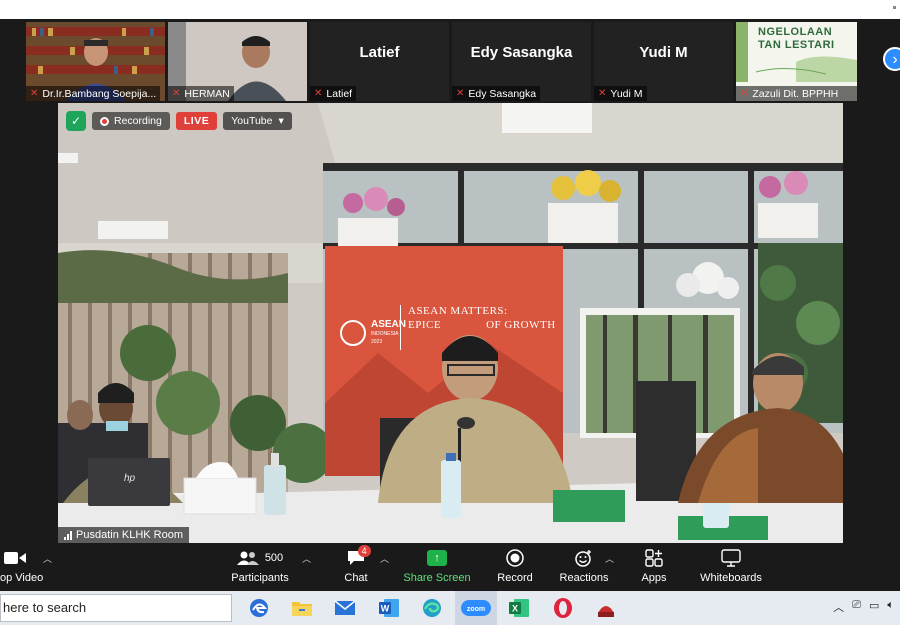 This screenshot has height=625, width=900. Describe the element at coordinates (482, 325) in the screenshot. I see `banner-text-line2: EPICE OF GROWTH` at that location.